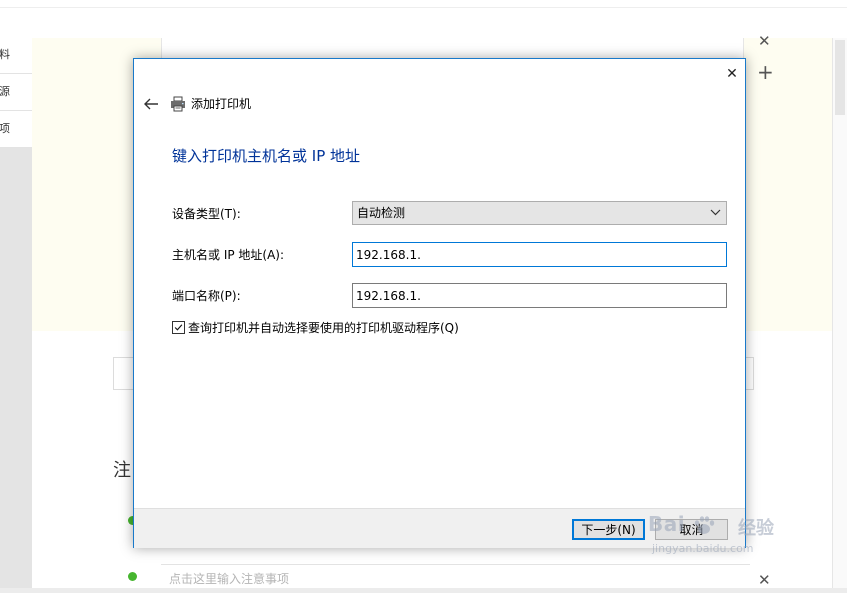 The width and height of the screenshot is (847, 593). Describe the element at coordinates (667, 524) in the screenshot. I see `watermark-brand: Bai` at that location.